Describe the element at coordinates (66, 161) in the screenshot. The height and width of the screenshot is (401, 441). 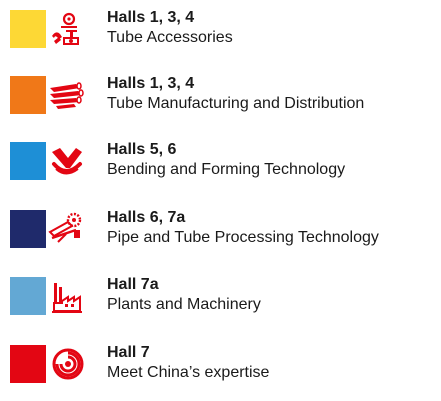
I see `bent-pipe-icon` at that location.